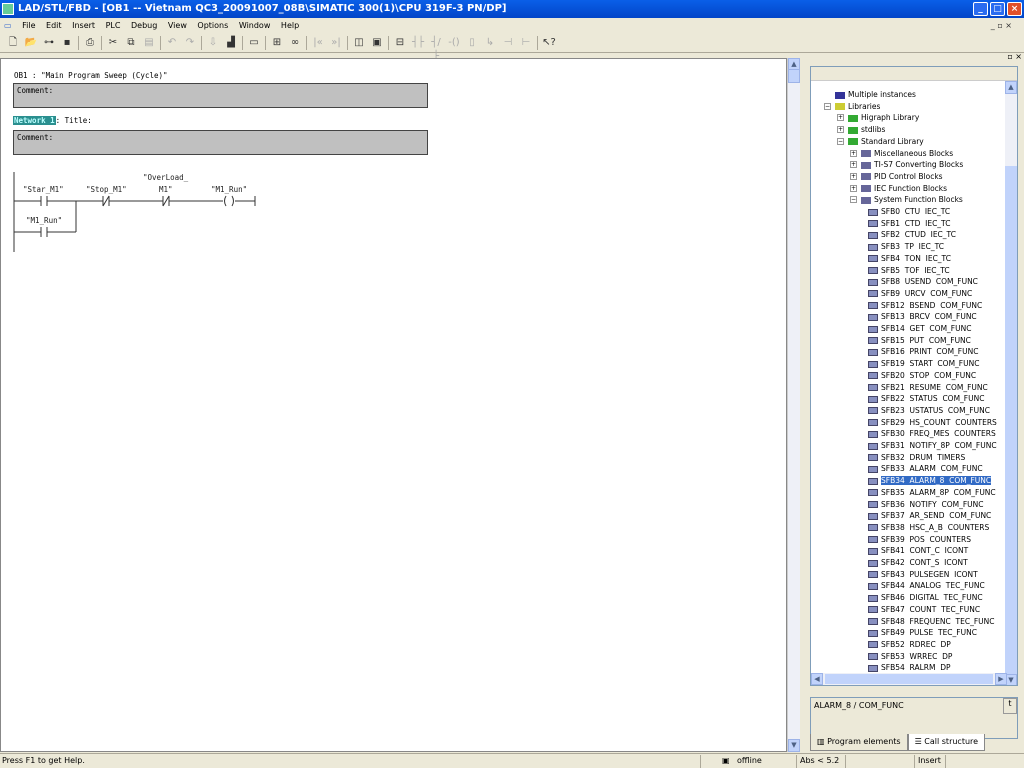 The image size is (1024, 768). I want to click on new-icon: 🗋, so click(13, 43).